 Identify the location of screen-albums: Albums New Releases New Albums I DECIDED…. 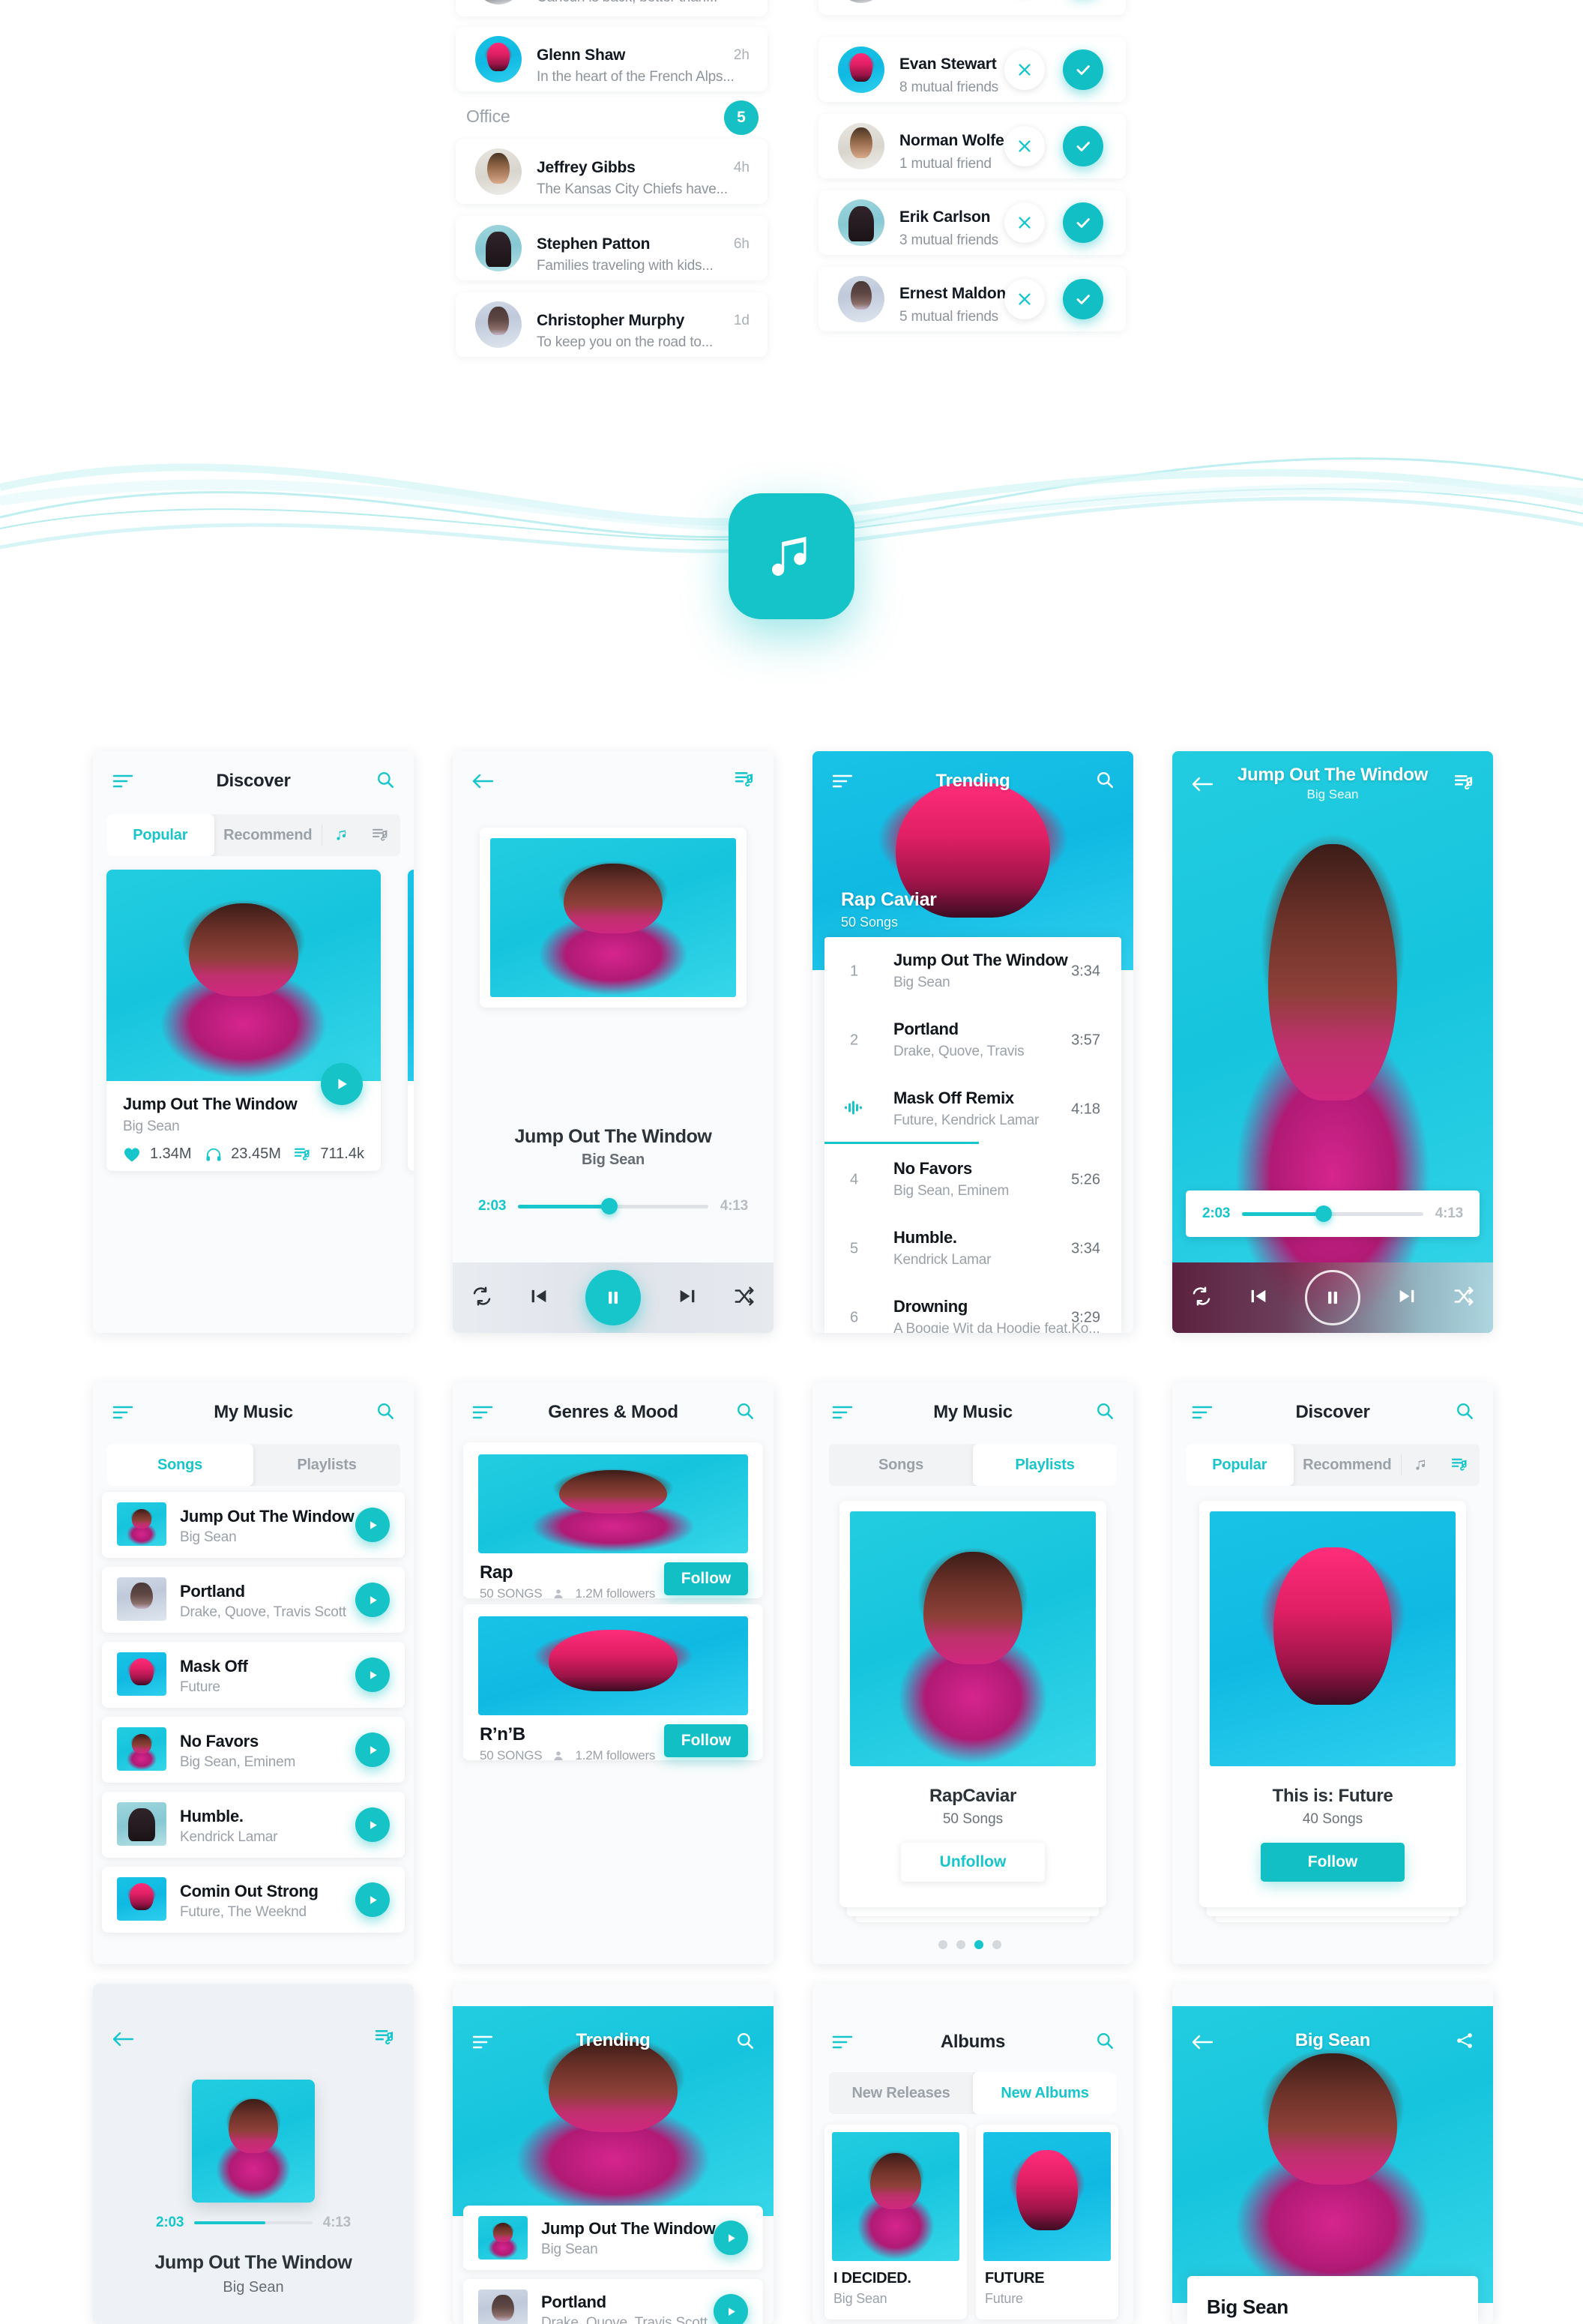
(972, 2154).